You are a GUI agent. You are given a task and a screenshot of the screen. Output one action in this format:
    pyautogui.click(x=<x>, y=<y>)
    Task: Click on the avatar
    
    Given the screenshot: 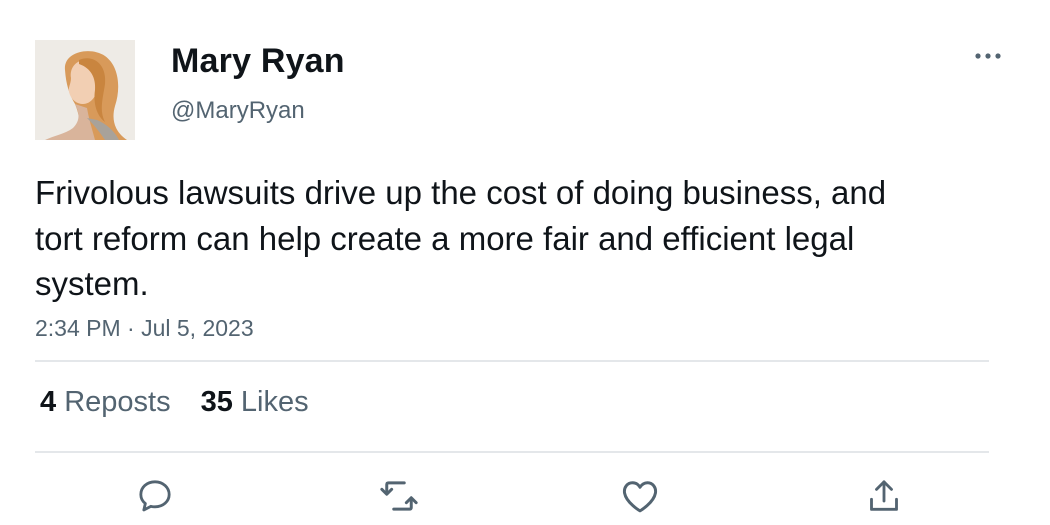 What is the action you would take?
    pyautogui.click(x=85, y=90)
    